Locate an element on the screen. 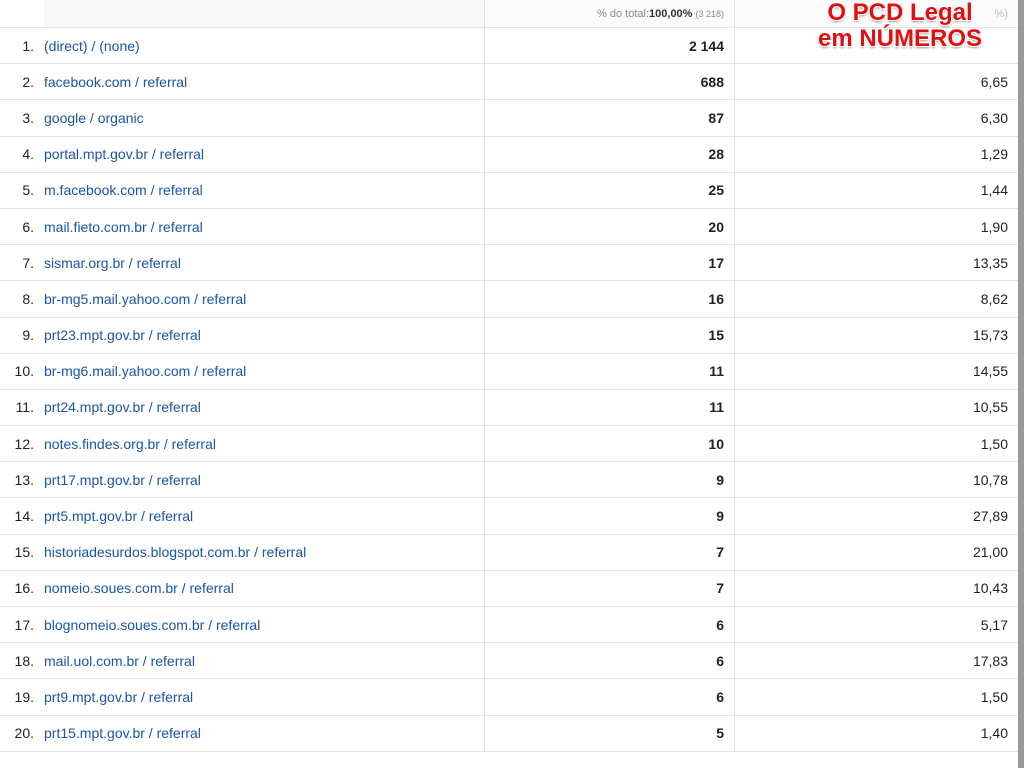  row-index: 6. is located at coordinates (28, 226).